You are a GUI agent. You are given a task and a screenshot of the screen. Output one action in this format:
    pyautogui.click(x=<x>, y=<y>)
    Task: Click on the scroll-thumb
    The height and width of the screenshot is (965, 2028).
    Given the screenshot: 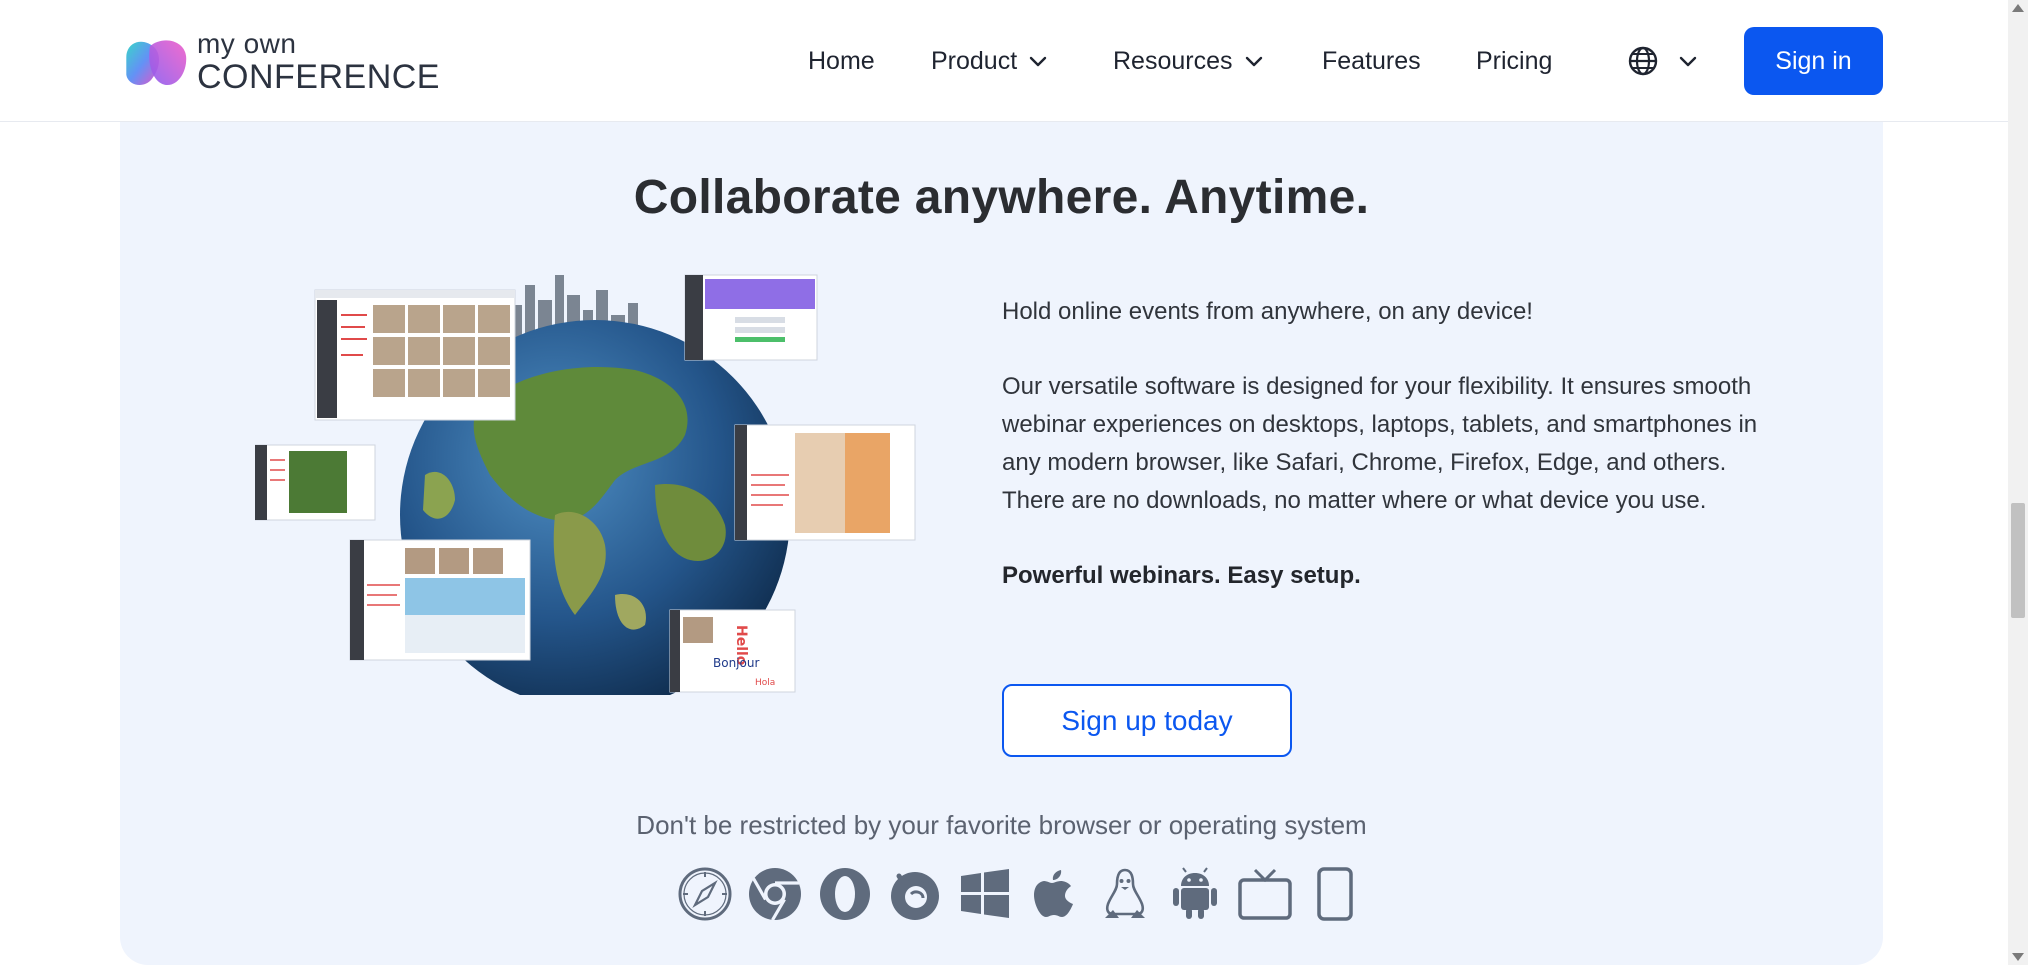 What is the action you would take?
    pyautogui.click(x=2018, y=560)
    